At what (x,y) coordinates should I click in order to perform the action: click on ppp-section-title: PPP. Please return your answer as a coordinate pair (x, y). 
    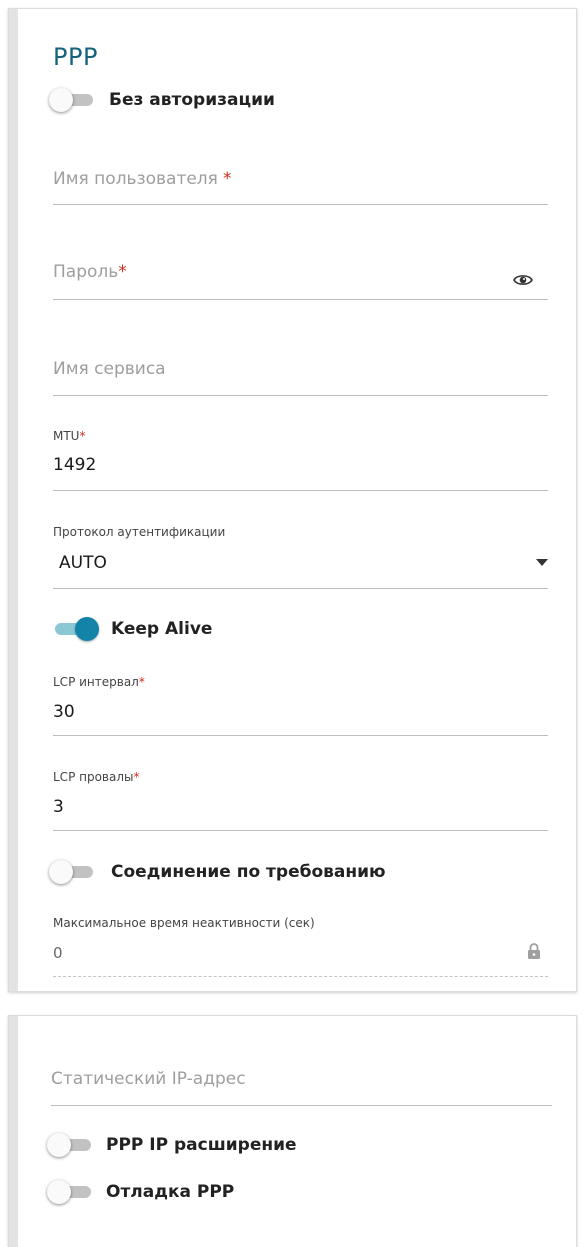
    Looking at the image, I should click on (75, 57).